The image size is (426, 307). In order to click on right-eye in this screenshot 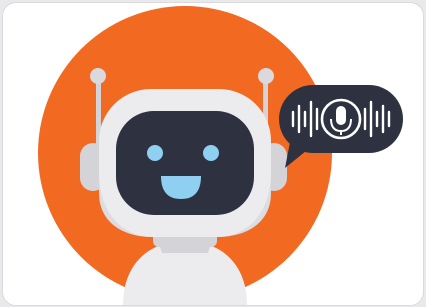, I will do `click(211, 153)`.